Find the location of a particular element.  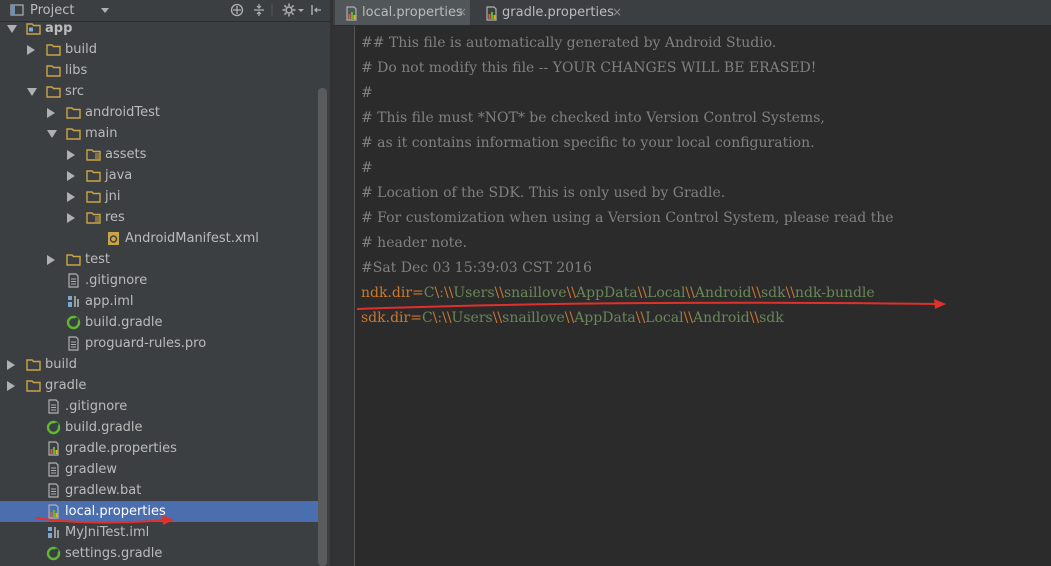

tree-item-myjnitest-iml: MyJniTest.iml is located at coordinates (159, 532).